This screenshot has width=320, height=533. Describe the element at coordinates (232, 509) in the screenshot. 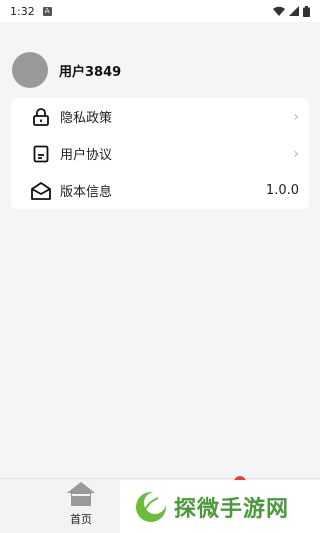

I see `watermark-text: 探微手游网` at that location.